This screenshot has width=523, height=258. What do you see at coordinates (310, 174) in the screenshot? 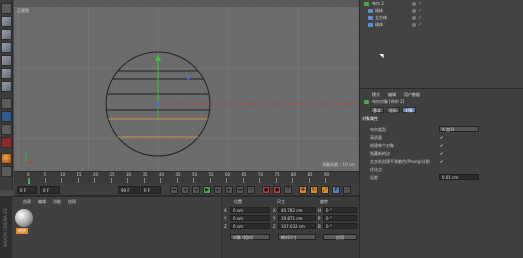
I see `timeline-tick-label: 85` at bounding box center [310, 174].